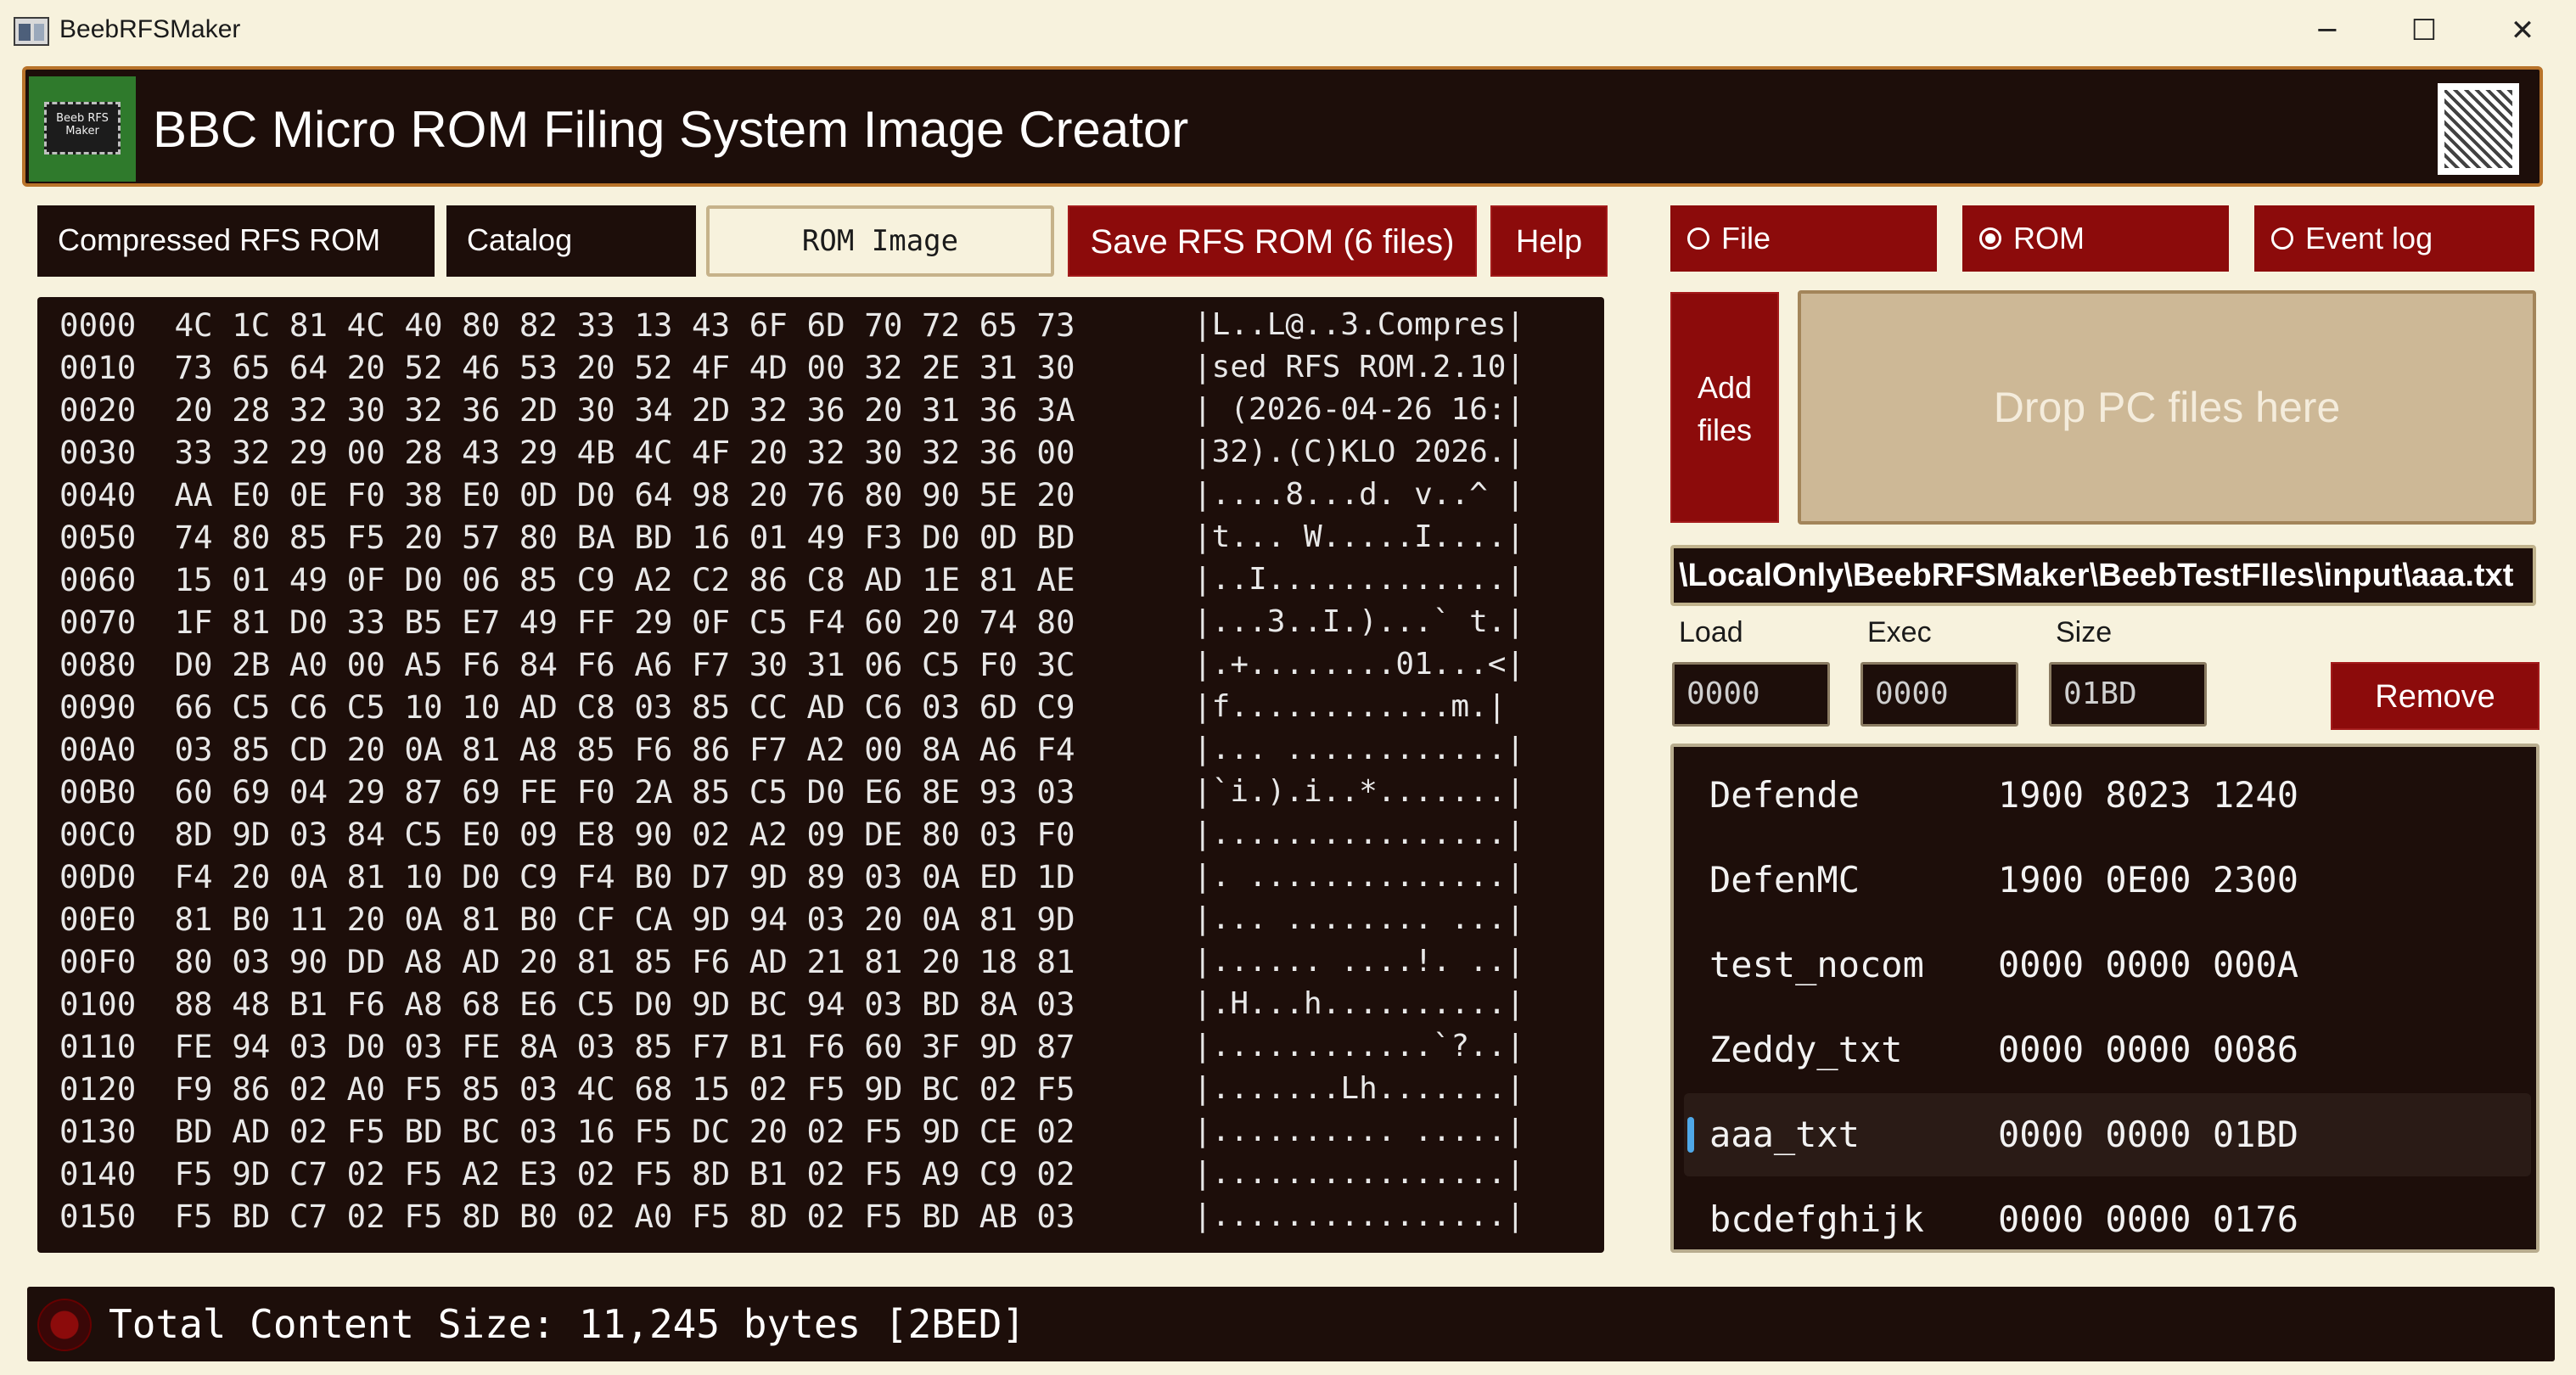  I want to click on hex-address: 0000, so click(98, 325).